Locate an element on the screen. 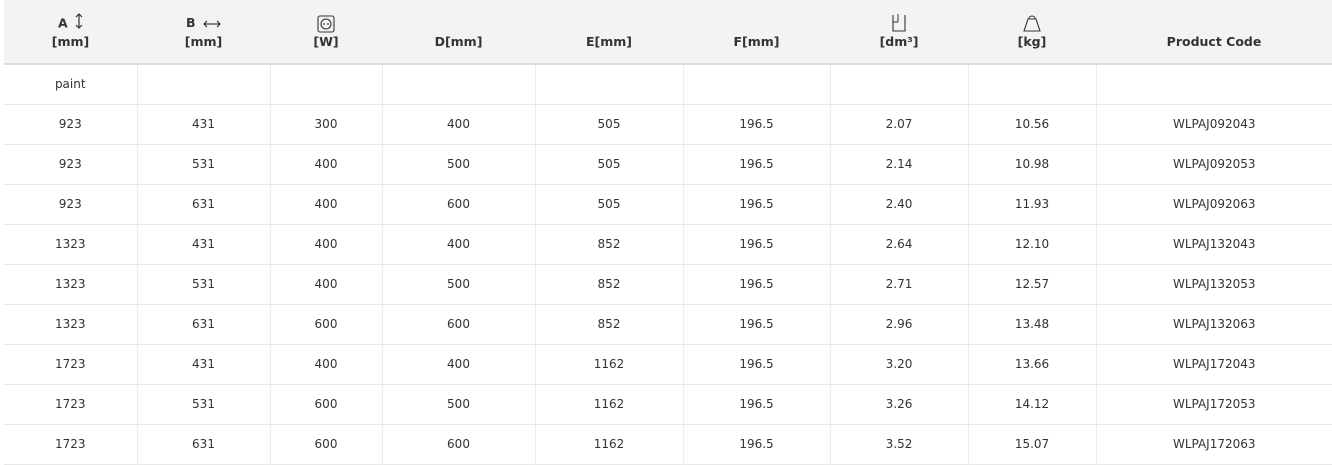  col-a-letter: A is located at coordinates (62, 23).